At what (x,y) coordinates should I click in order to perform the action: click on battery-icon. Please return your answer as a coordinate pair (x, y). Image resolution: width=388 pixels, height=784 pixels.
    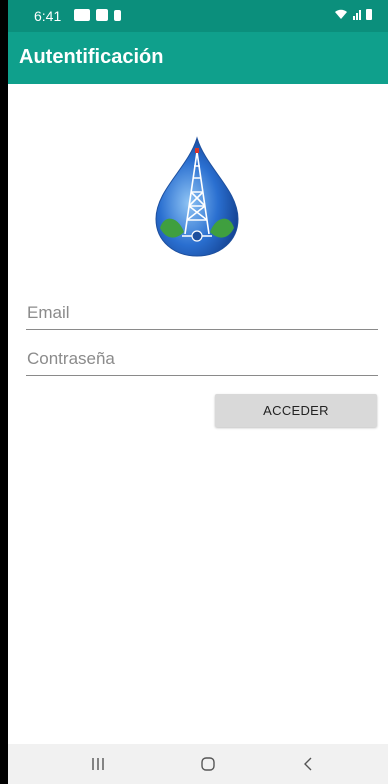
    Looking at the image, I should click on (369, 14).